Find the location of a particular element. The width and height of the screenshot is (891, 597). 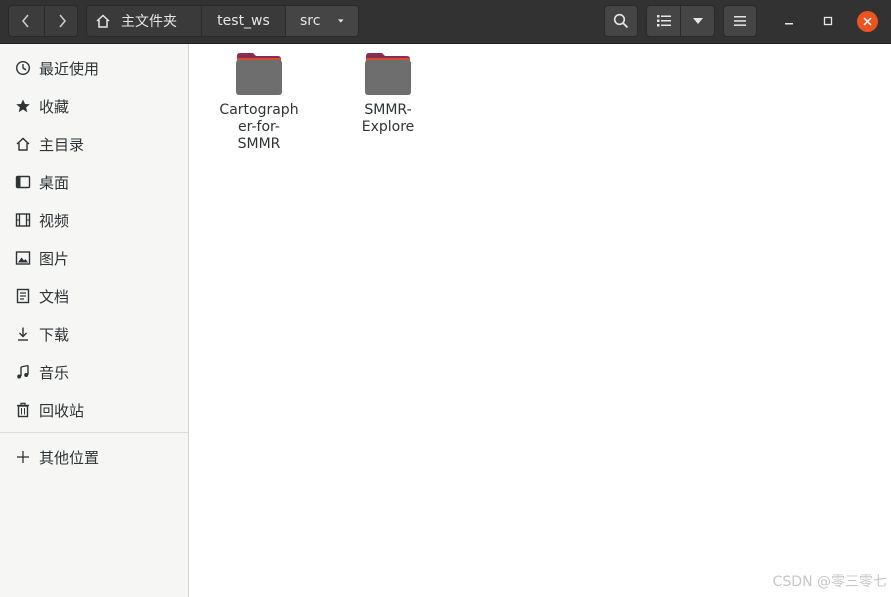

sidebar-item-trash: 回收站 is located at coordinates (94, 410).